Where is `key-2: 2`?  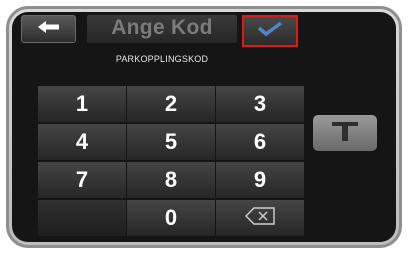 key-2: 2 is located at coordinates (171, 104).